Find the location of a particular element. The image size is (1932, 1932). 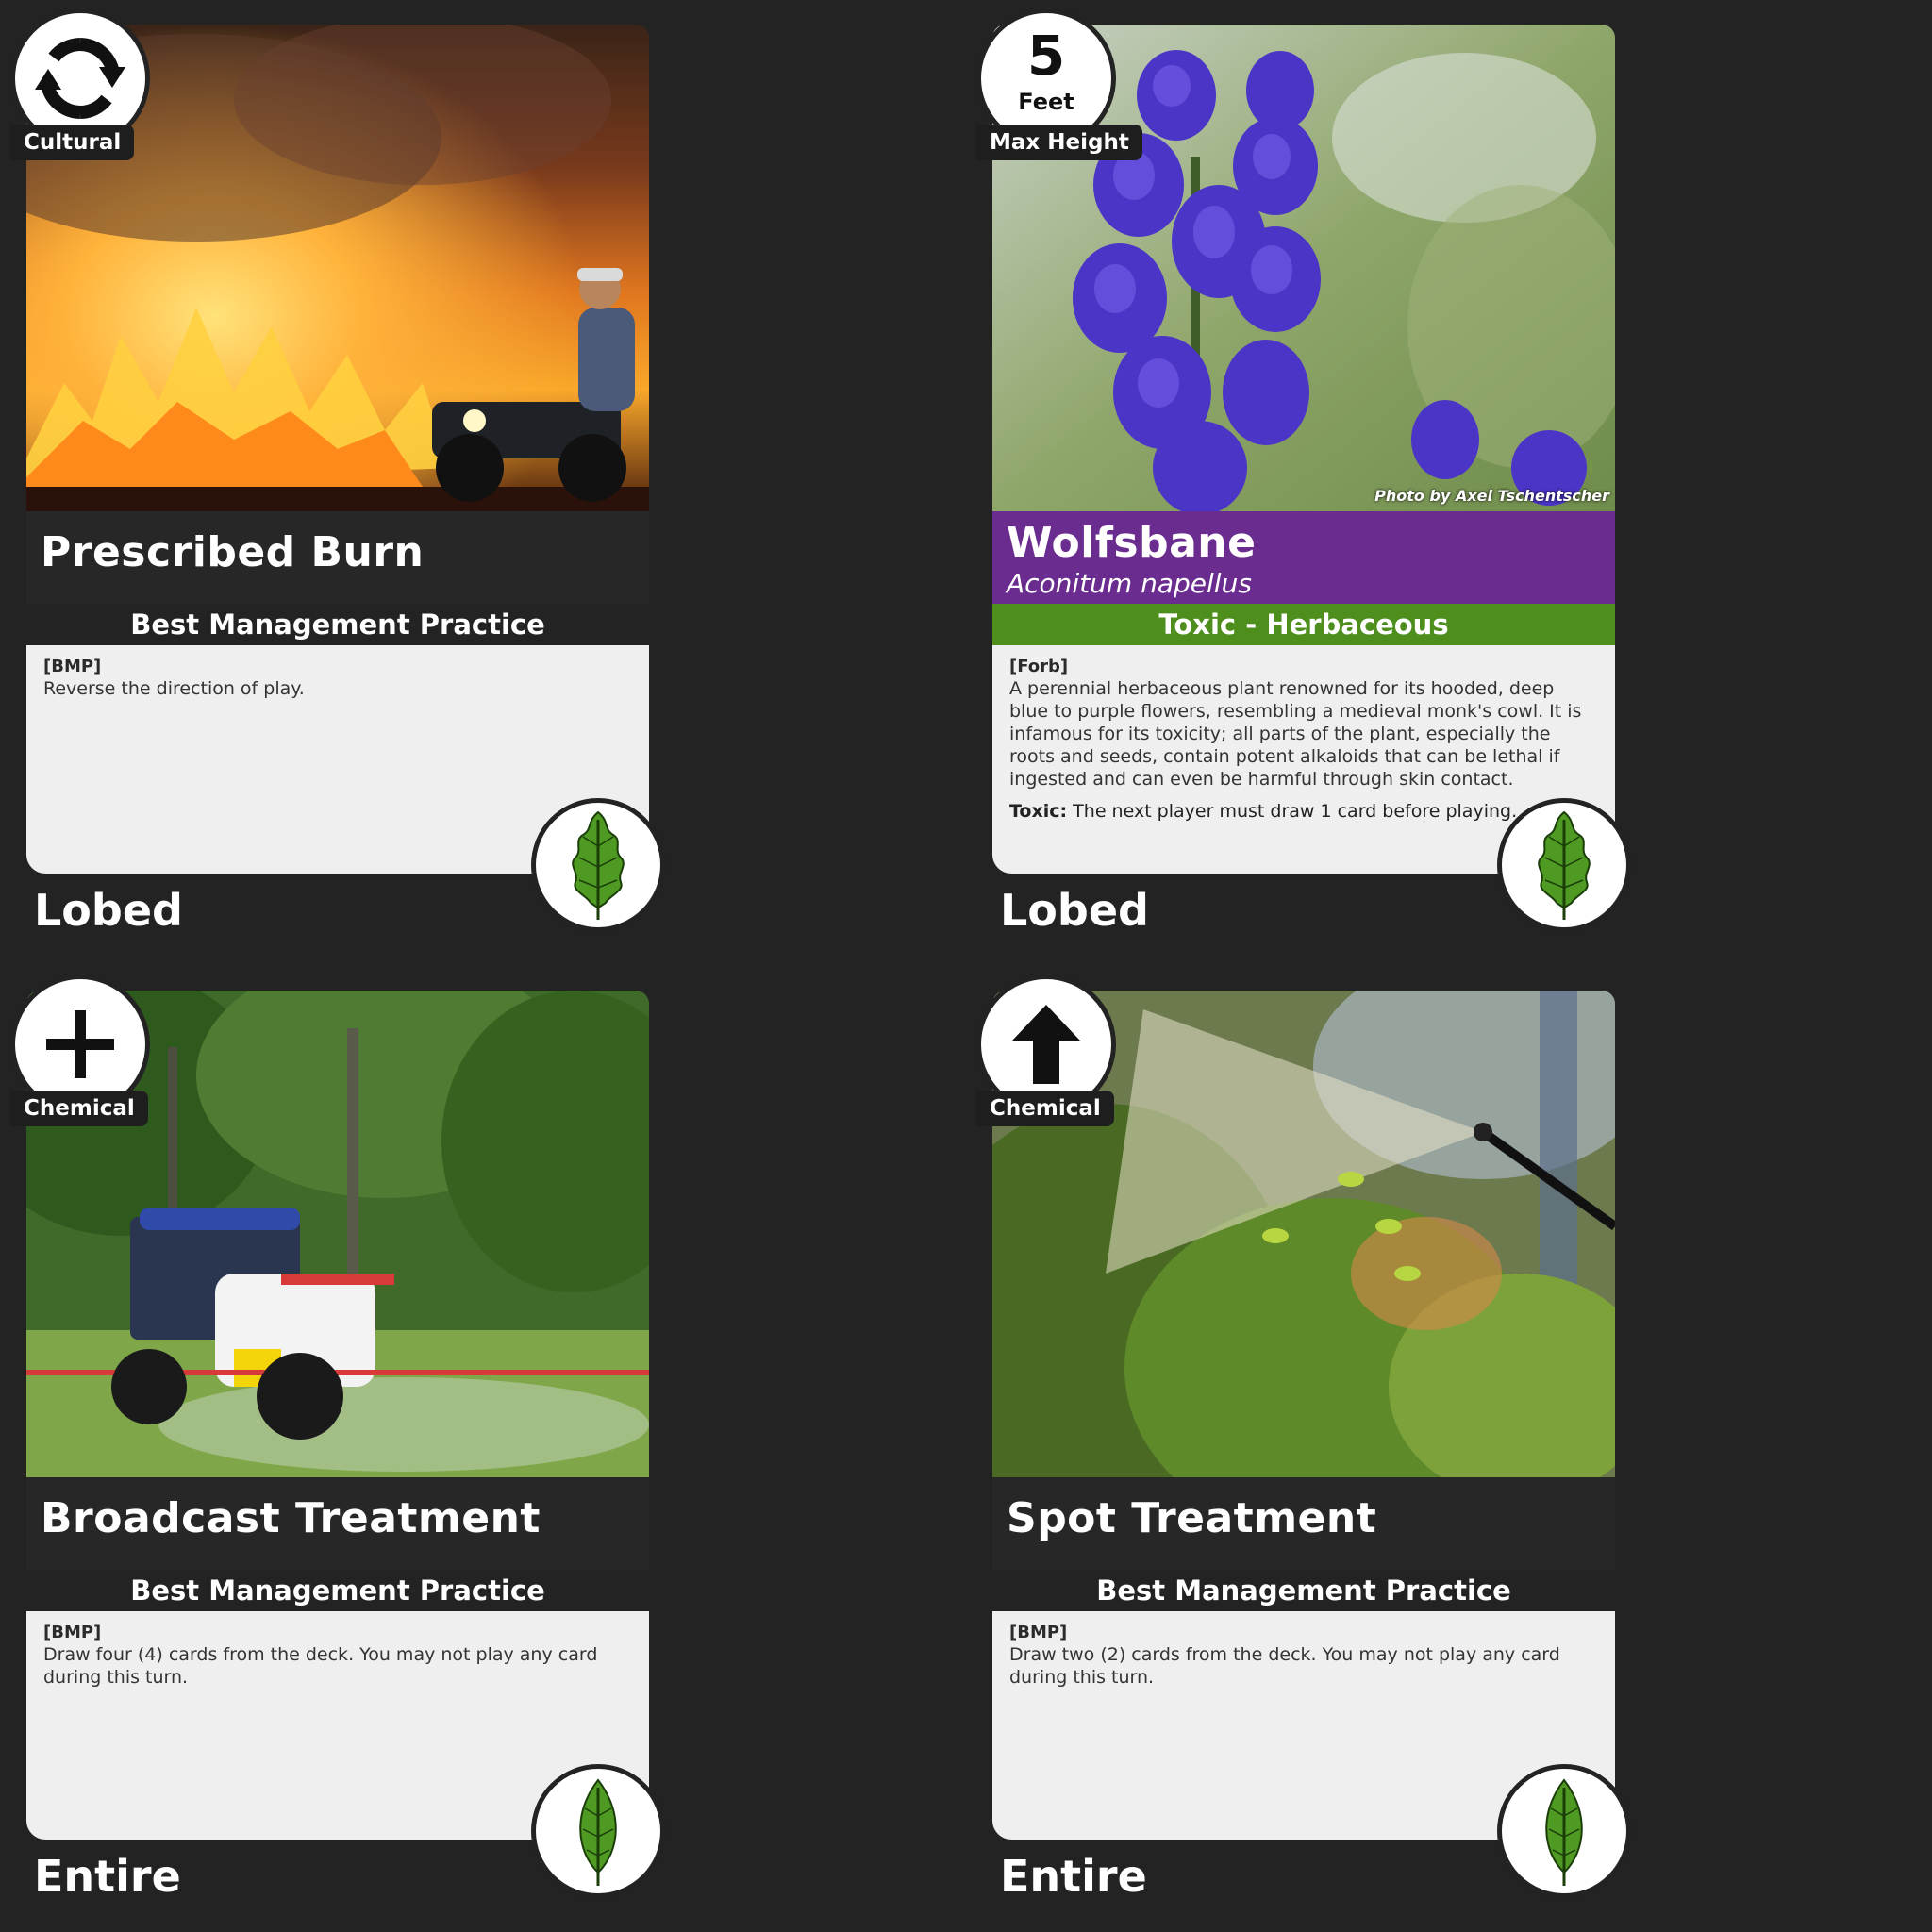

plus-icon is located at coordinates (80, 1044).